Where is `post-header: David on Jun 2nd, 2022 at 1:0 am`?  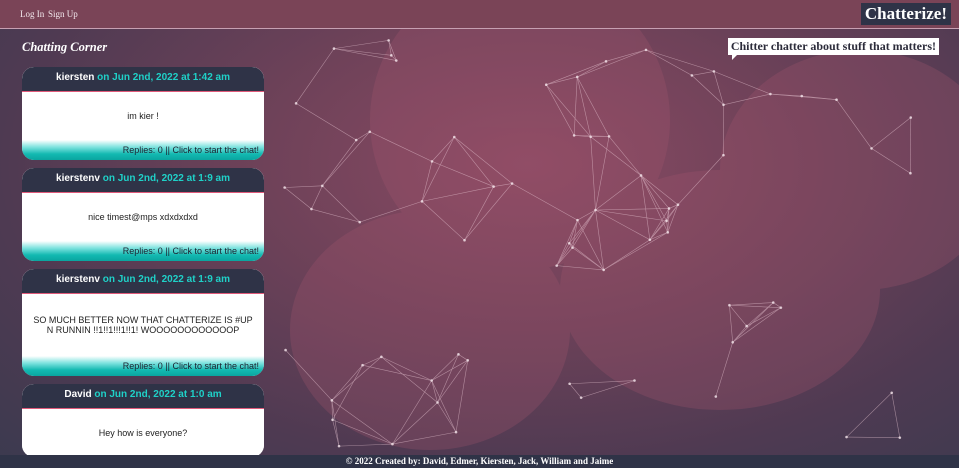
post-header: David on Jun 2nd, 2022 at 1:0 am is located at coordinates (143, 396).